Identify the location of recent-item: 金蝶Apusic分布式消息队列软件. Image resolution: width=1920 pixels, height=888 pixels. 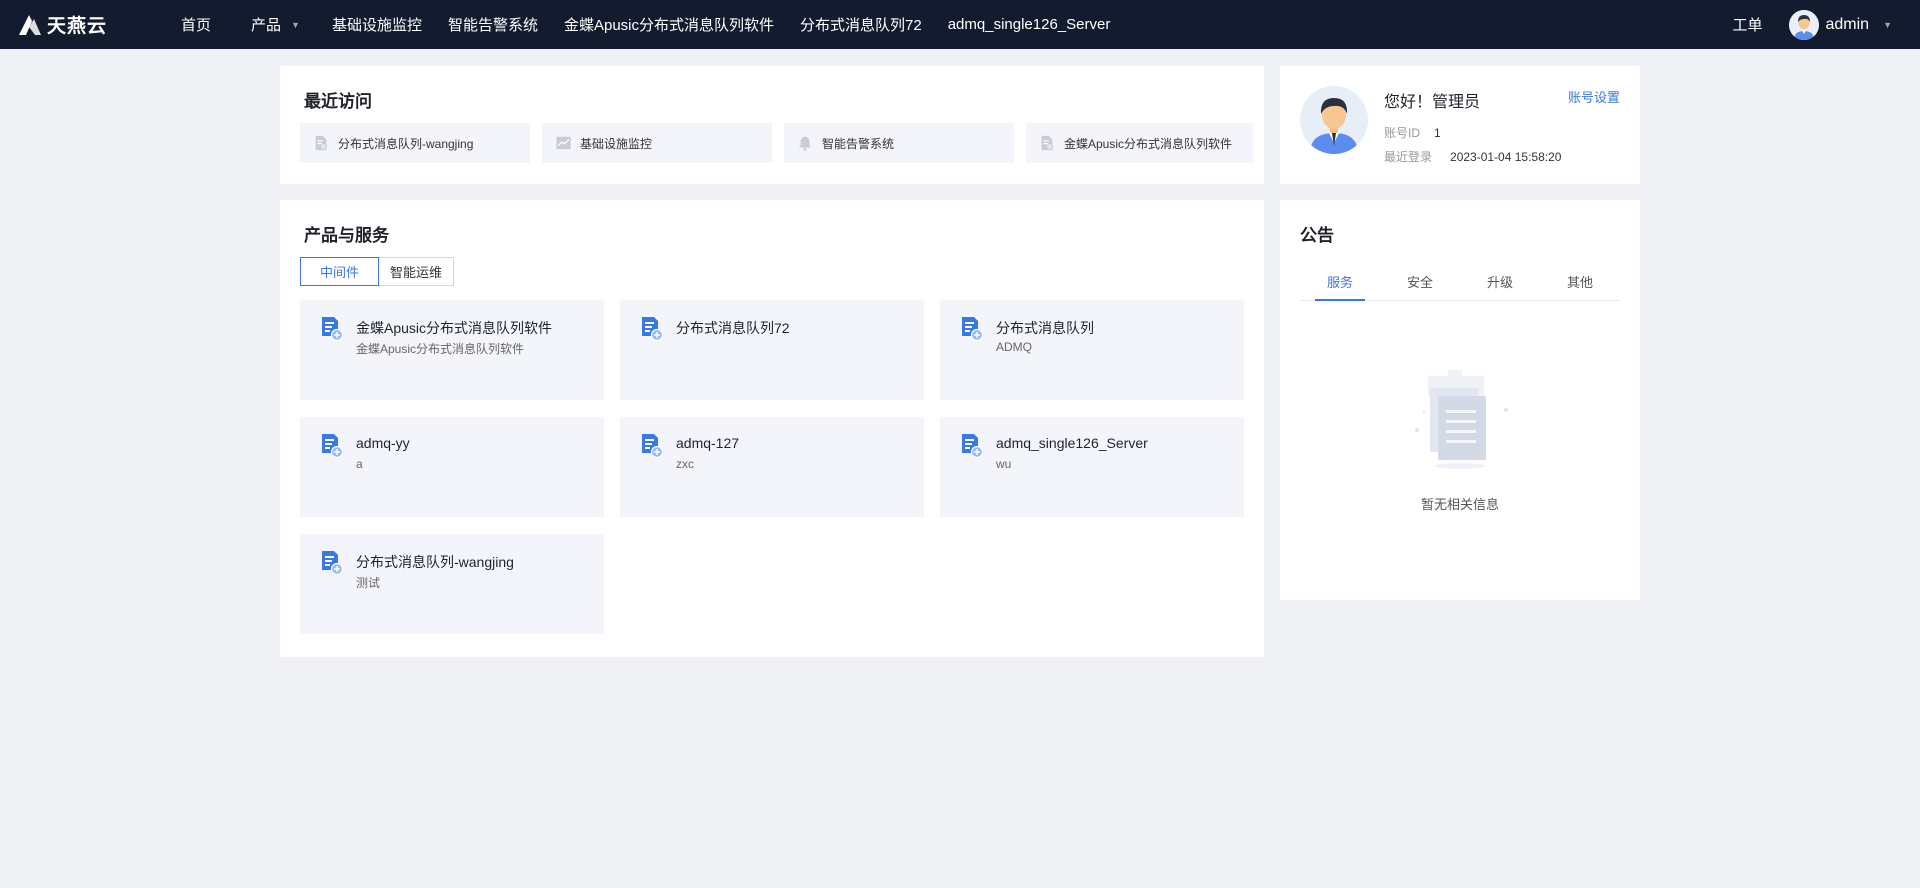
(1139, 143).